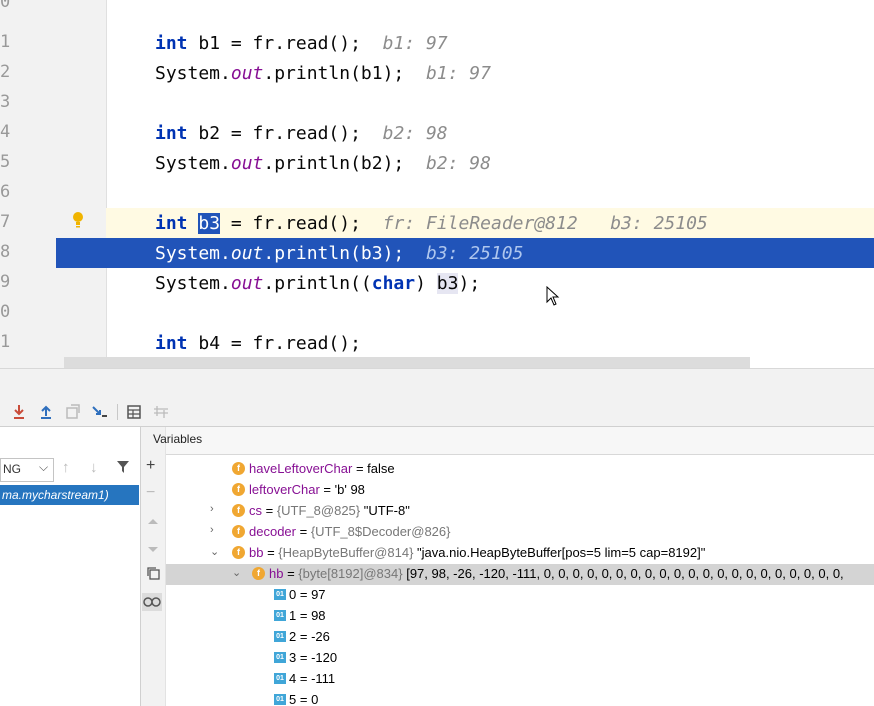  What do you see at coordinates (318, 594) in the screenshot?
I see `variable-value: 97` at bounding box center [318, 594].